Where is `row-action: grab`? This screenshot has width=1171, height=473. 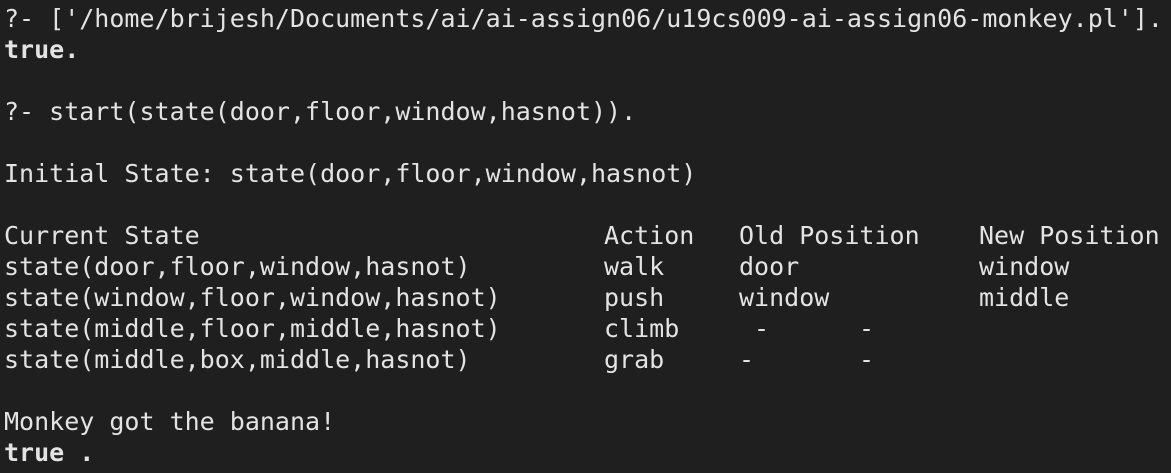 row-action: grab is located at coordinates (634, 359).